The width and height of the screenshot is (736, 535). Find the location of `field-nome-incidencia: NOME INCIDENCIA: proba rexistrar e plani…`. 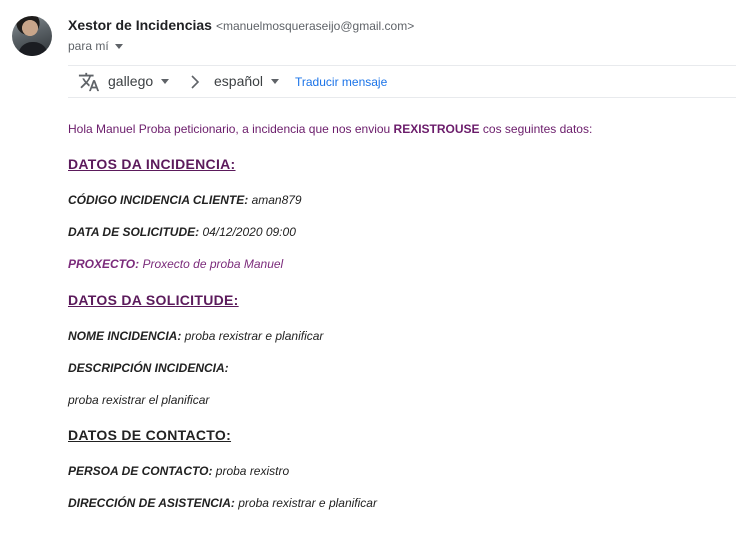

field-nome-incidencia: NOME INCIDENCIA: proba rexistrar e plani… is located at coordinates (195, 336).